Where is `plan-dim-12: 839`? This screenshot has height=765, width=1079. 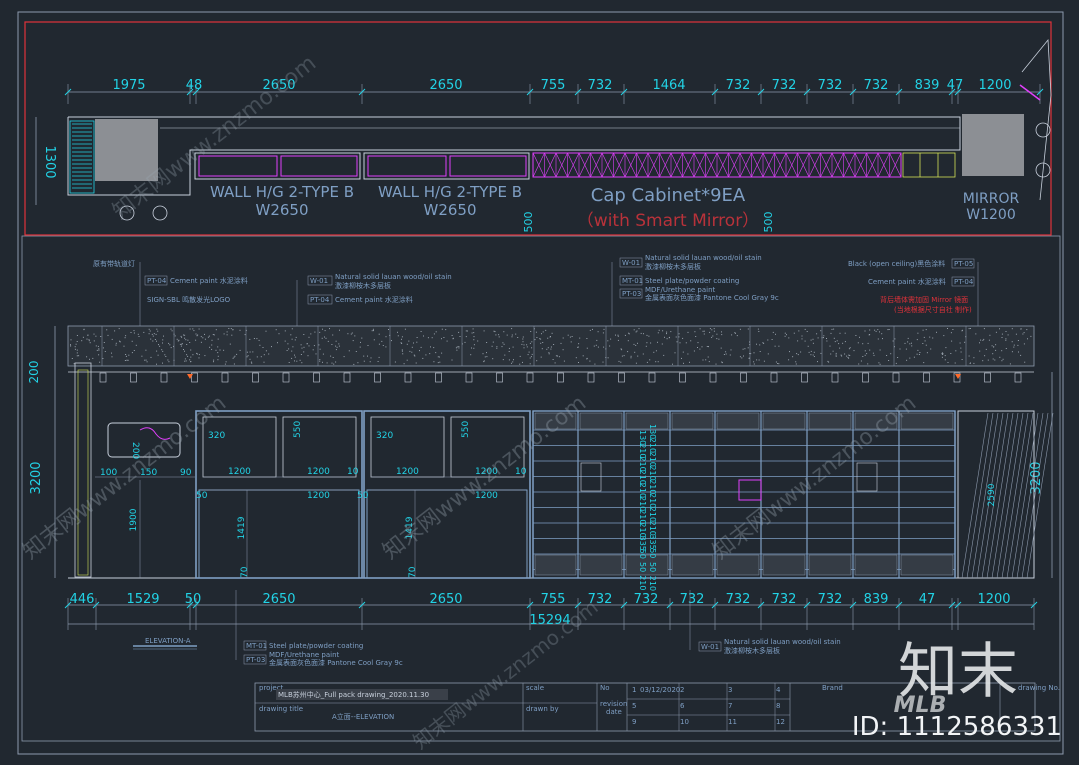
plan-dim-12: 839 is located at coordinates (927, 85).